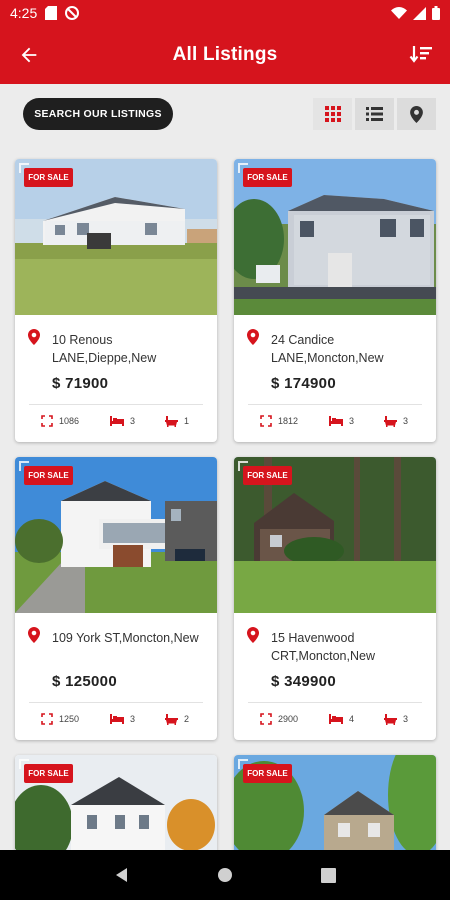 This screenshot has width=450, height=900. I want to click on status-bar: 4:25, so click(225, 13).